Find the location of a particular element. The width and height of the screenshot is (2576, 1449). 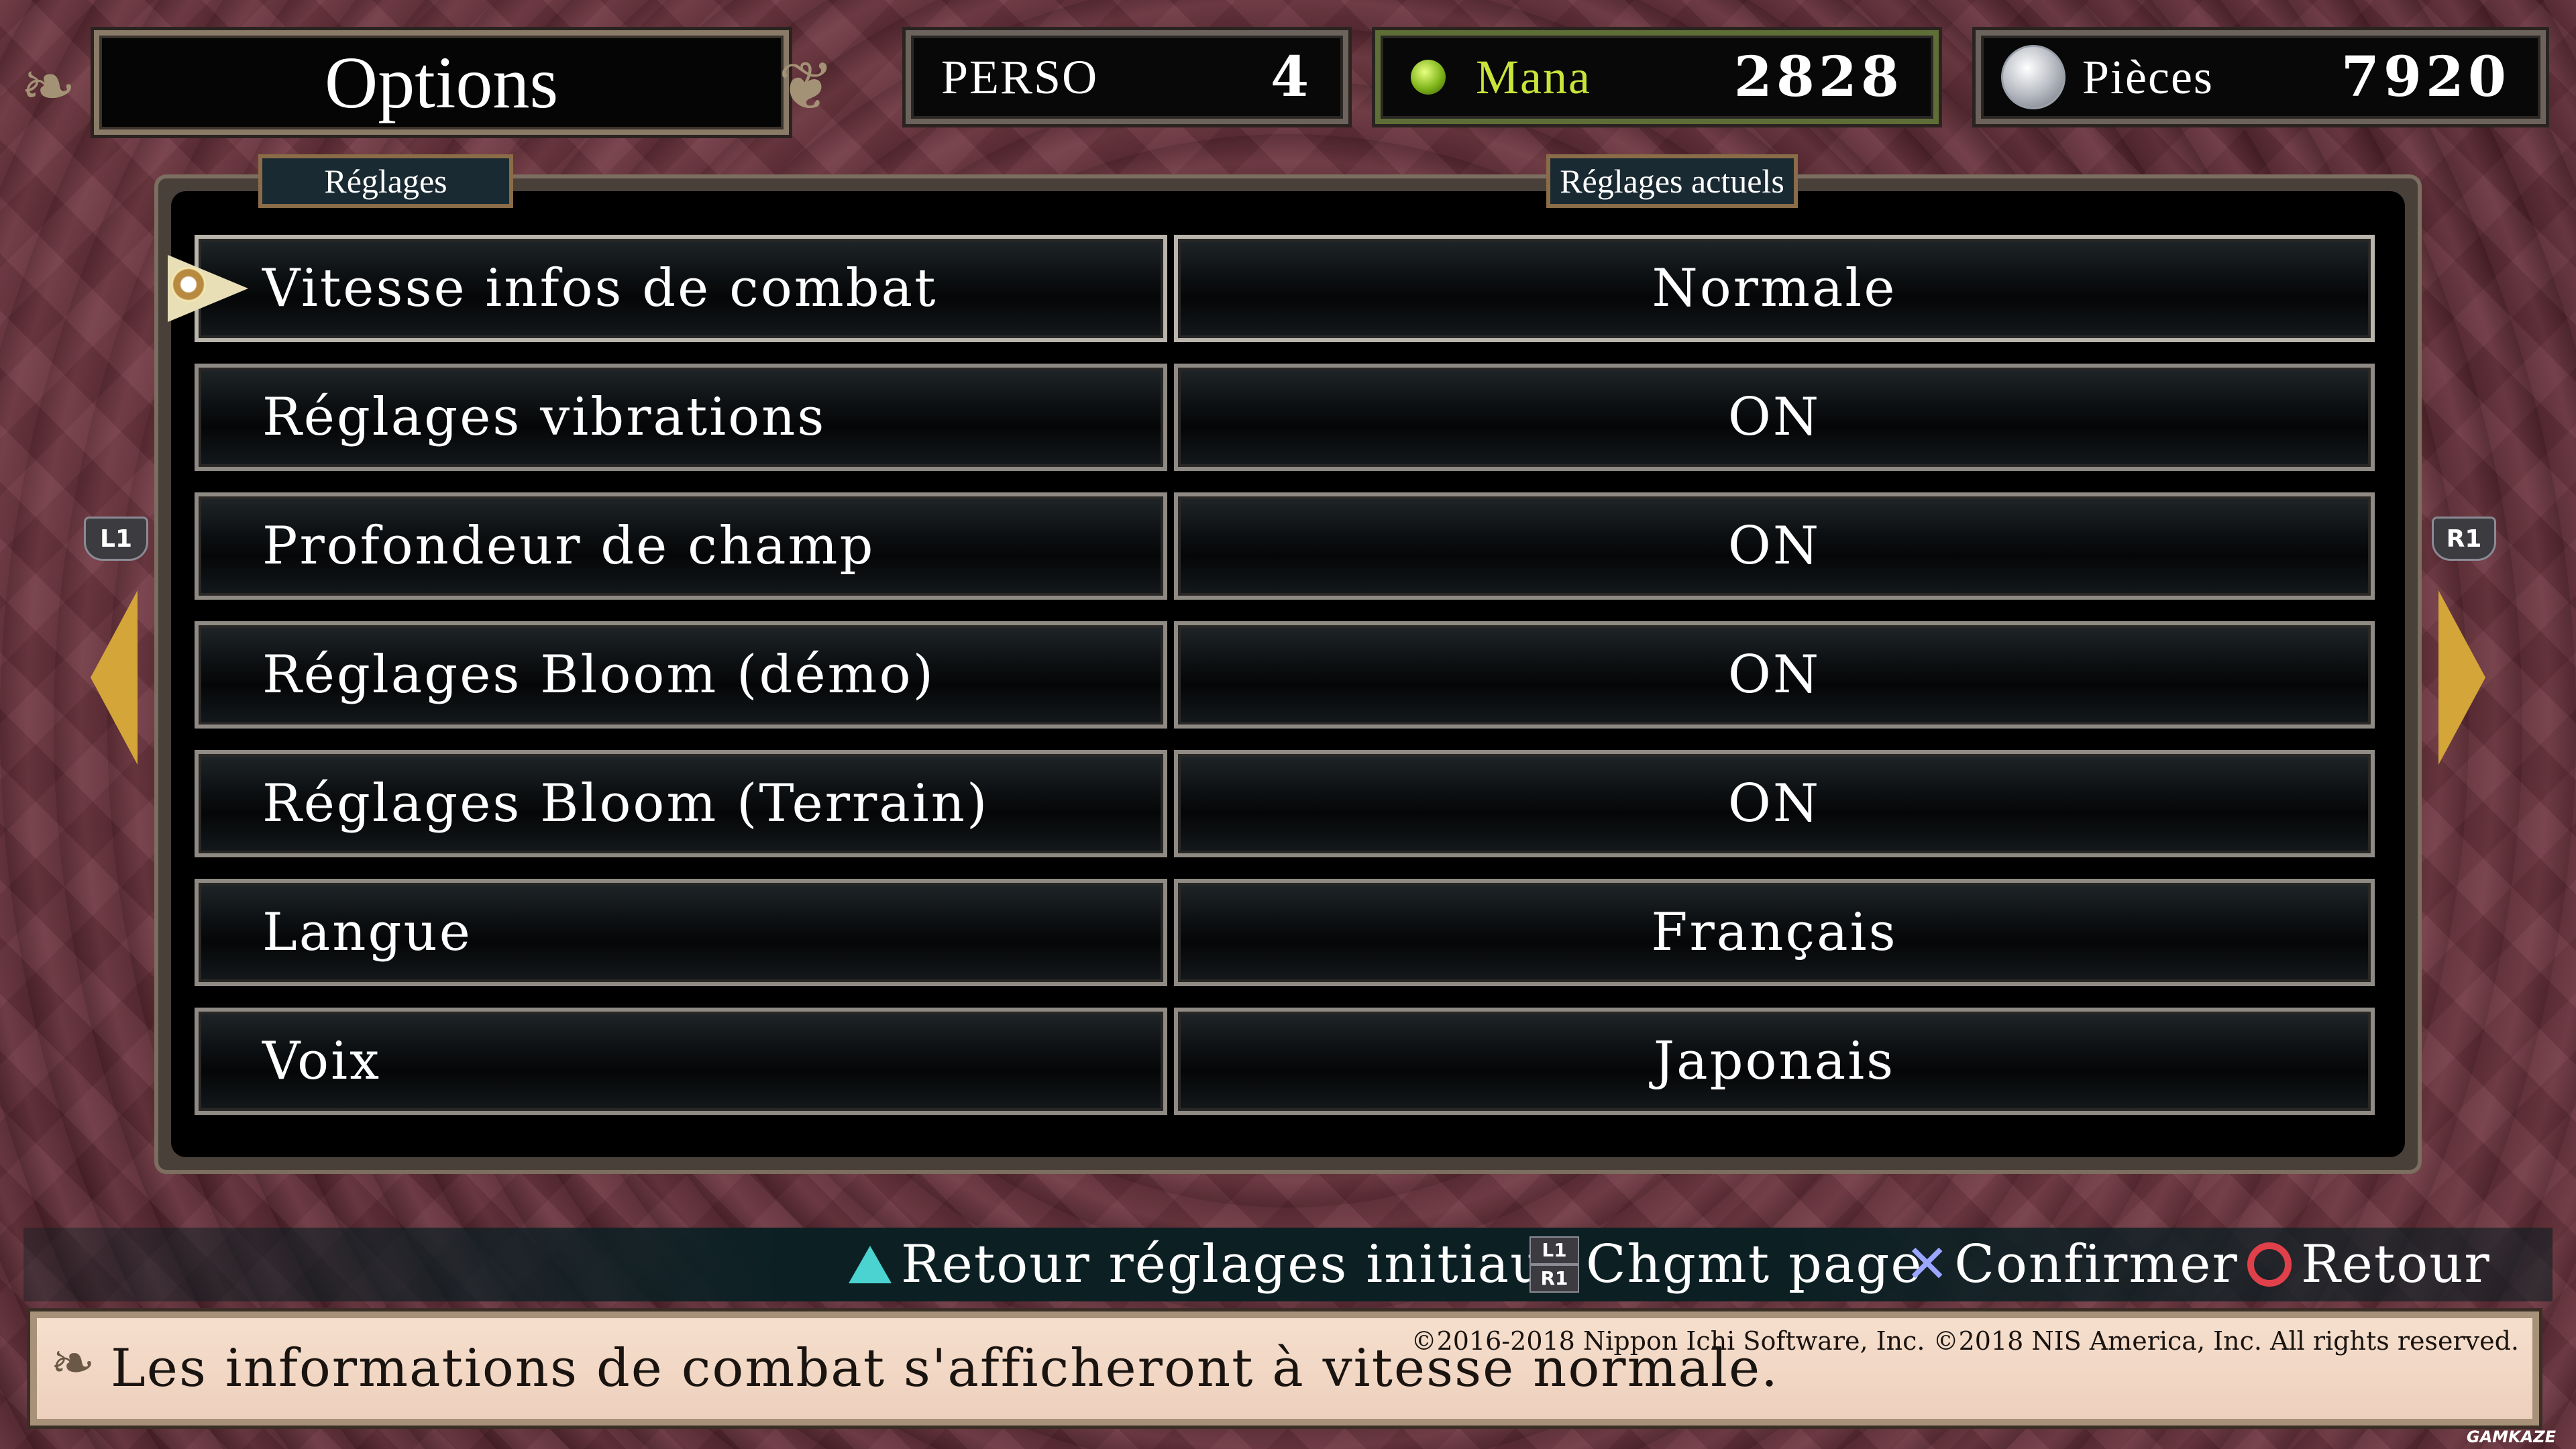

flourish-right-icon: ❦ is located at coordinates (806, 86).